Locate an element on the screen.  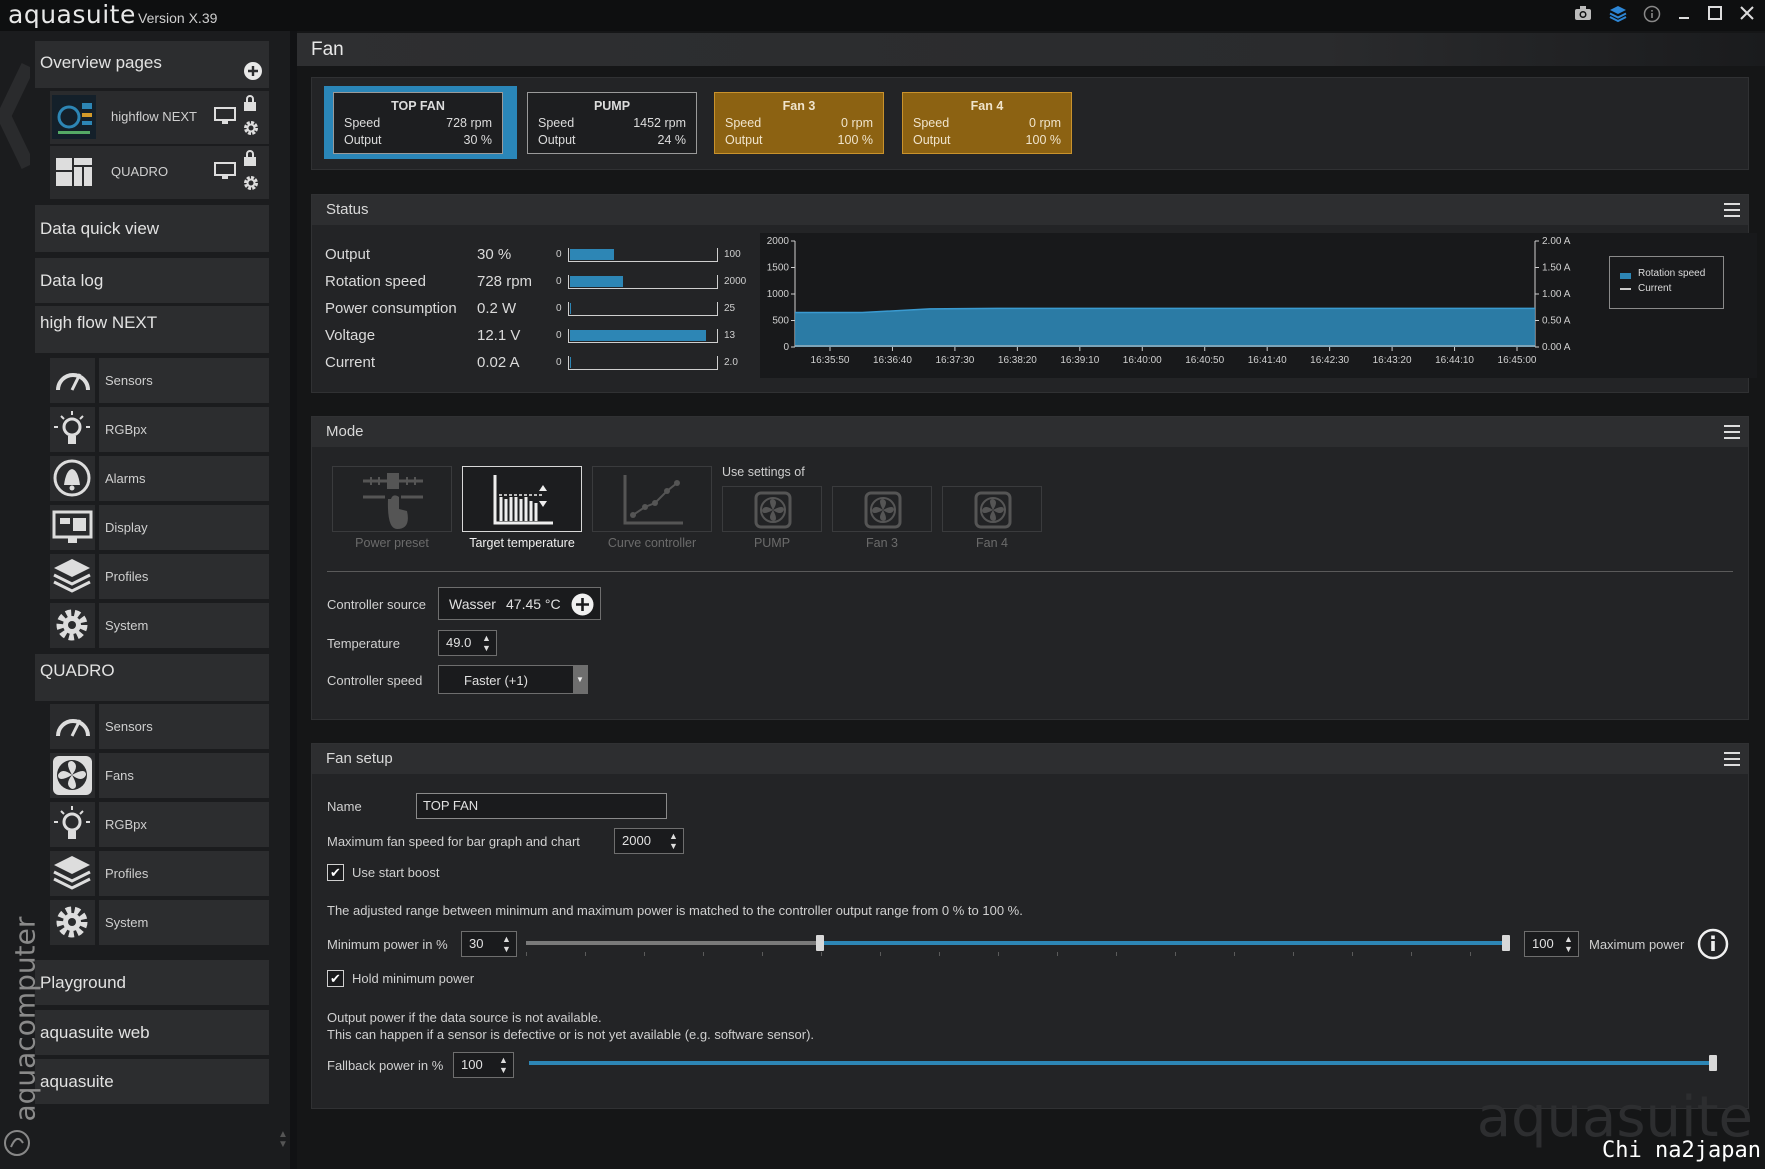
fan-icon is located at coordinates (993, 510).